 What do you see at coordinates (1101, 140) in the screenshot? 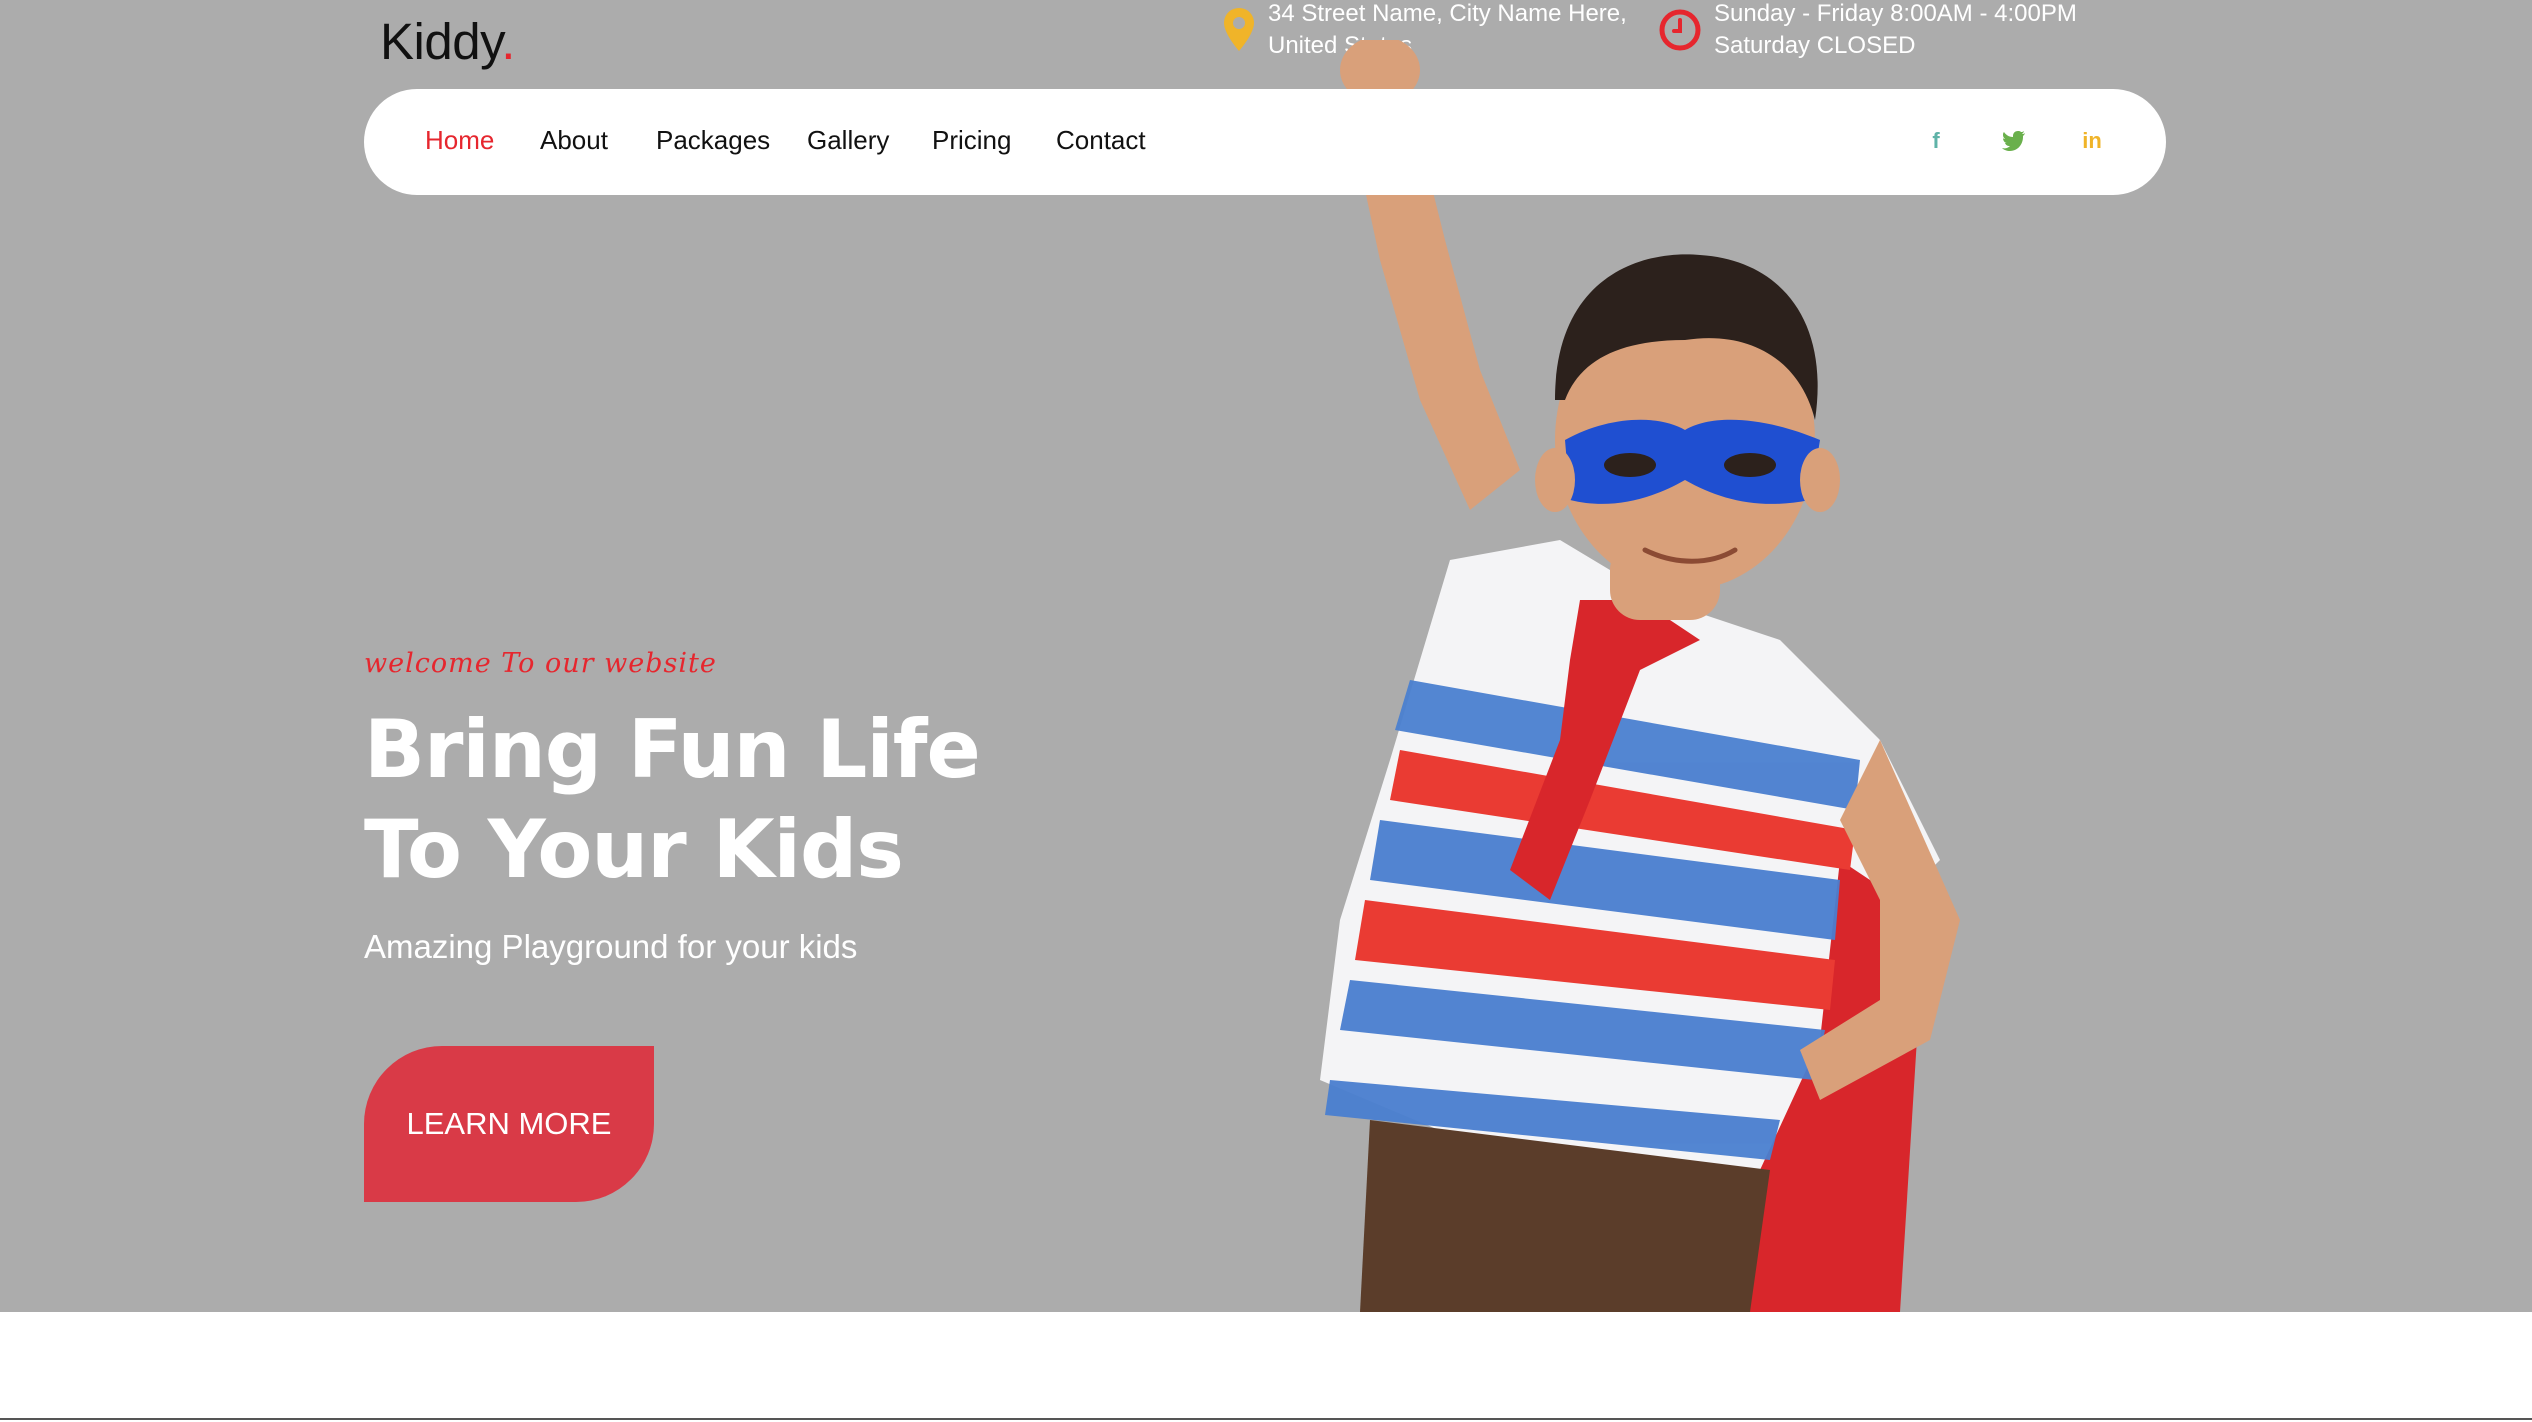
I see `nav-contact: Contact` at bounding box center [1101, 140].